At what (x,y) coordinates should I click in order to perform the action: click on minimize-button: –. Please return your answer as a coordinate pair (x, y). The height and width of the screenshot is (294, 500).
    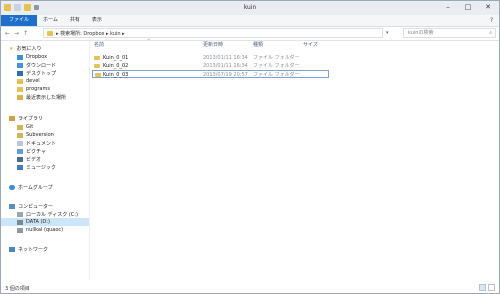
    Looking at the image, I should click on (448, 7).